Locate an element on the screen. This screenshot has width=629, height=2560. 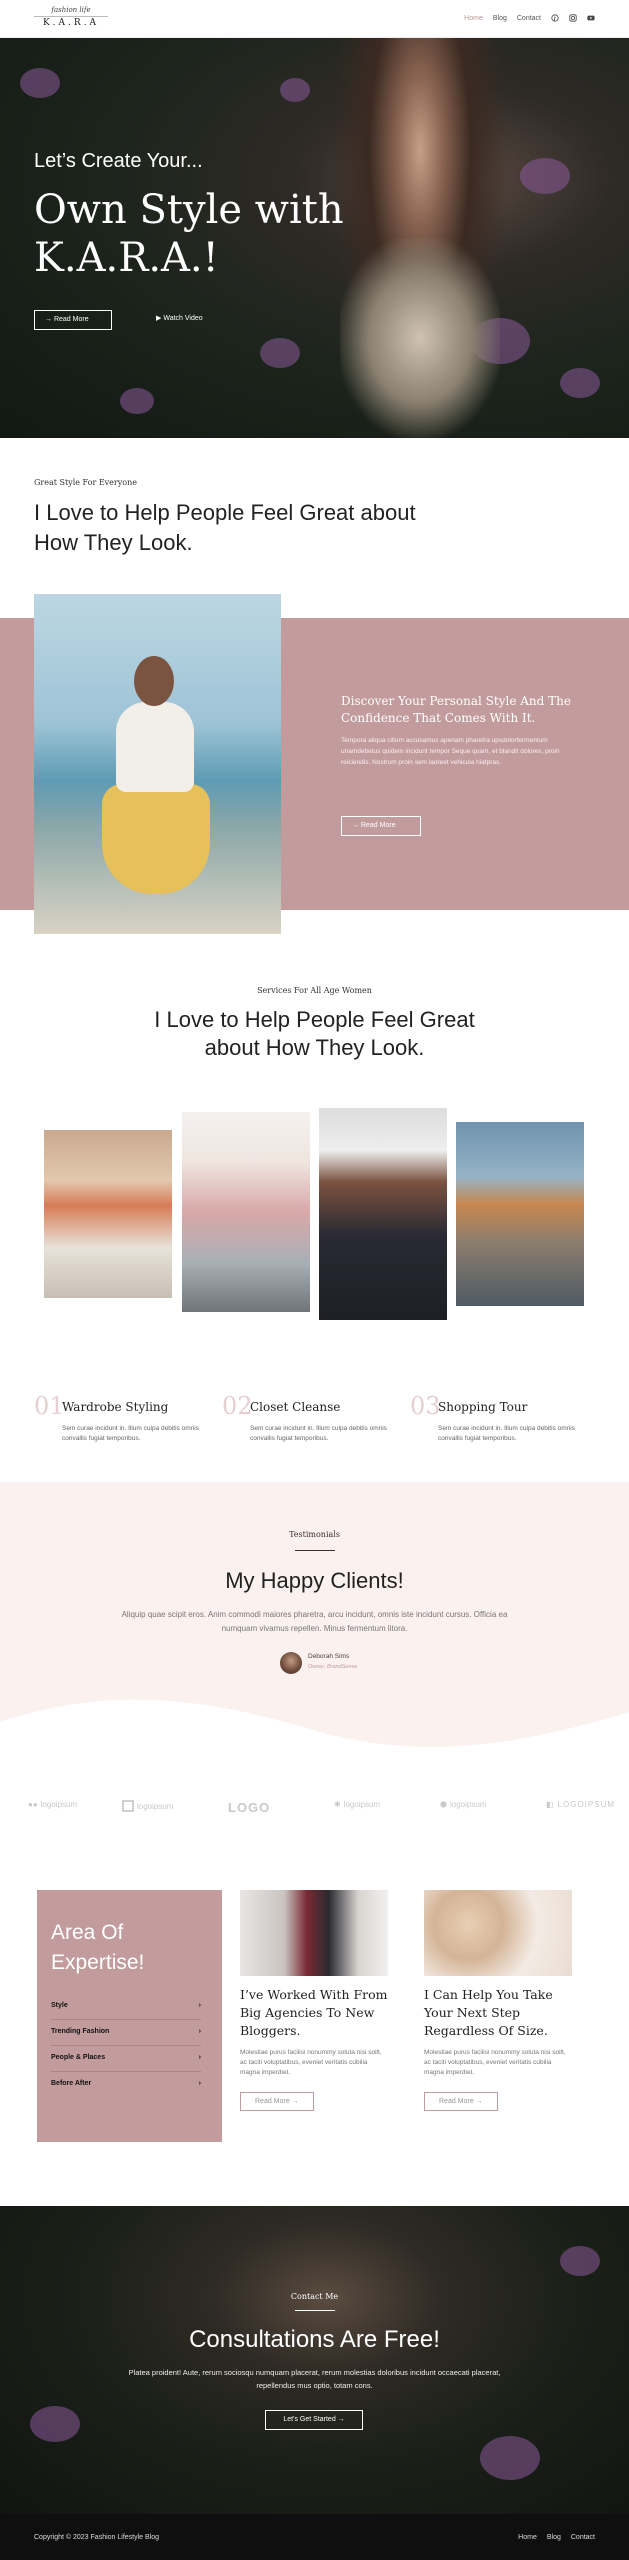
nav-contact: Contact is located at coordinates (529, 18).